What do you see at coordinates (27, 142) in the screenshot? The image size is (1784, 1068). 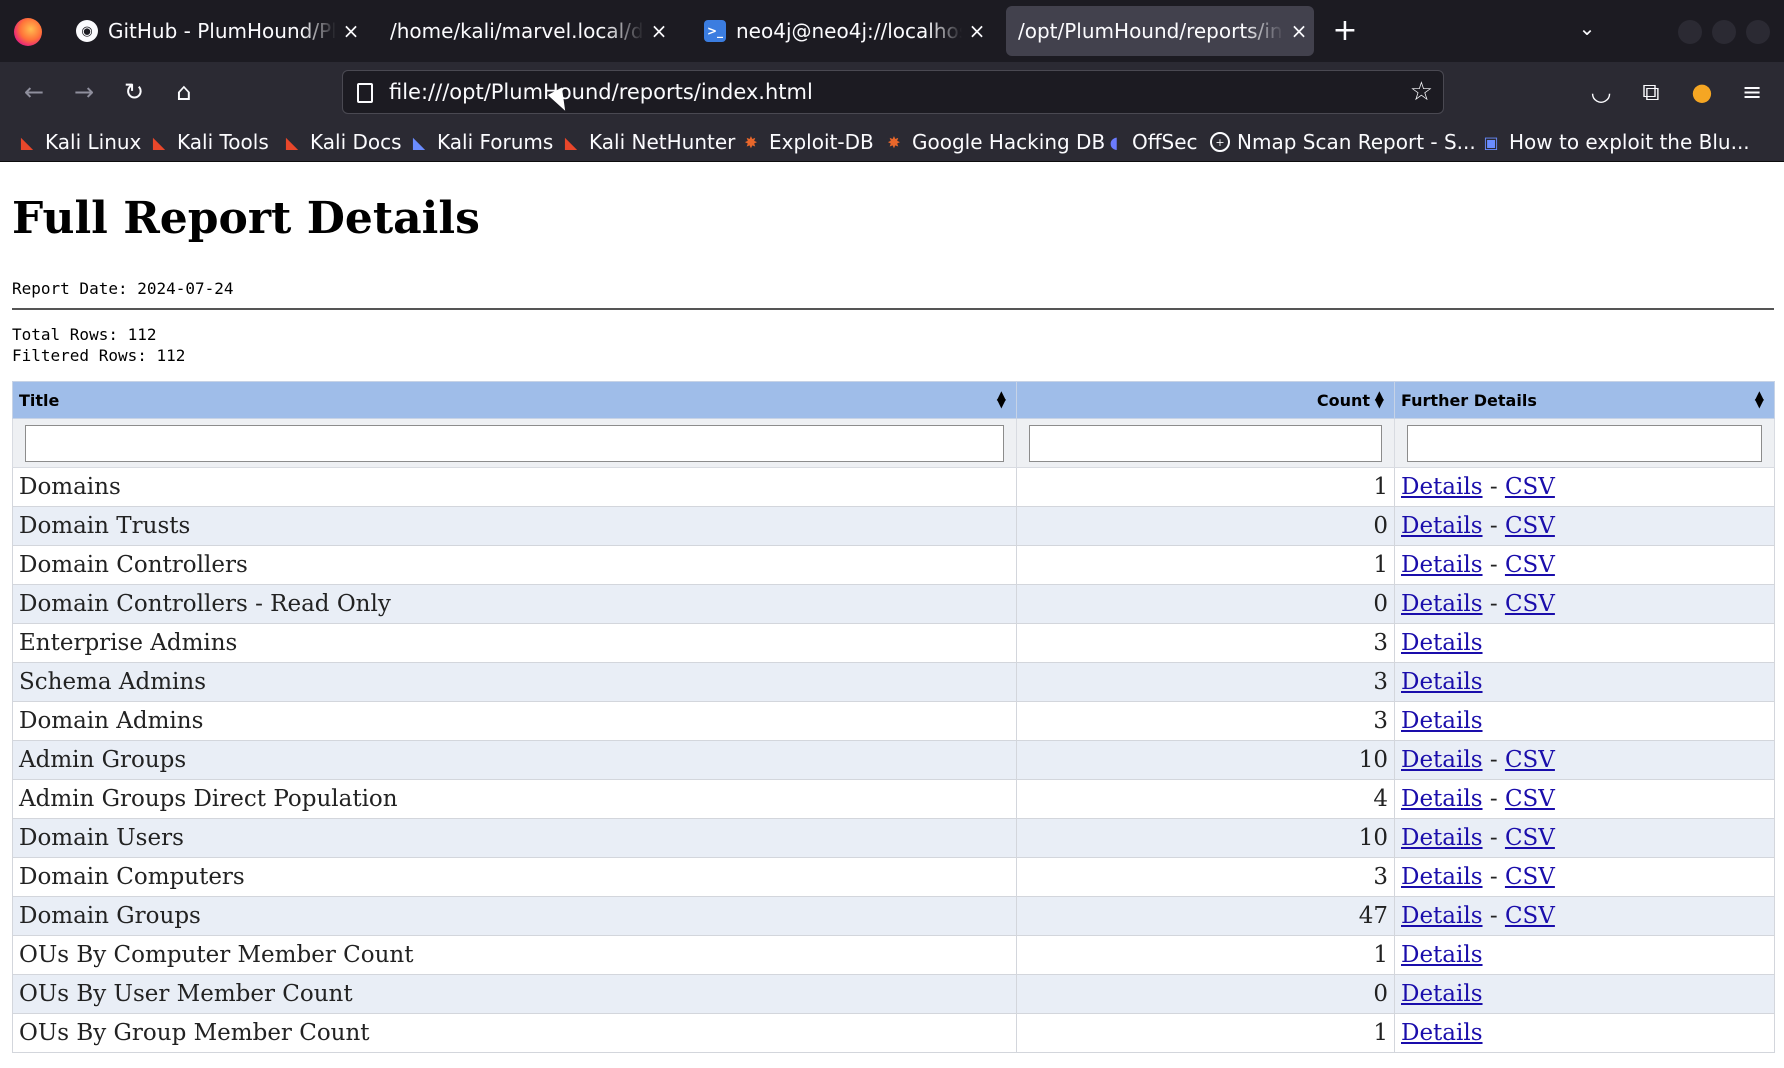 I see `kali-dragon-icon: ◣` at bounding box center [27, 142].